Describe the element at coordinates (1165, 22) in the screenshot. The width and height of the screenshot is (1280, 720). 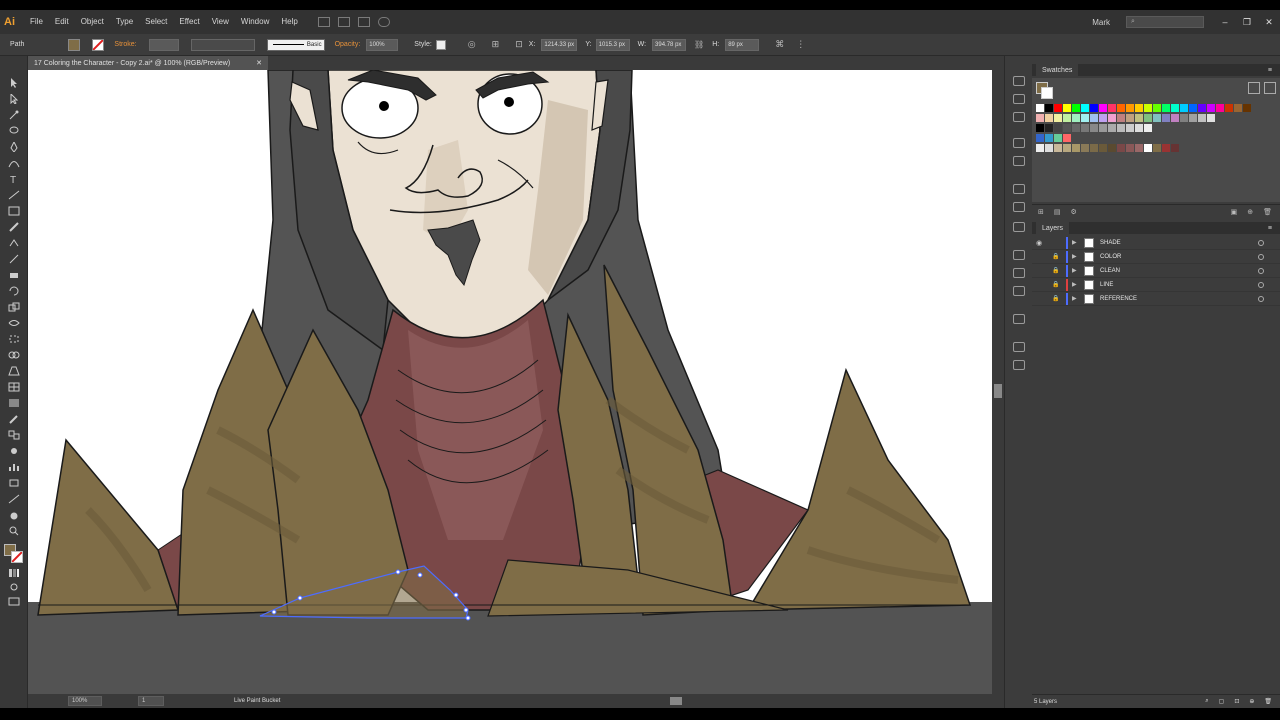
I see `search-input: ⌕` at that location.